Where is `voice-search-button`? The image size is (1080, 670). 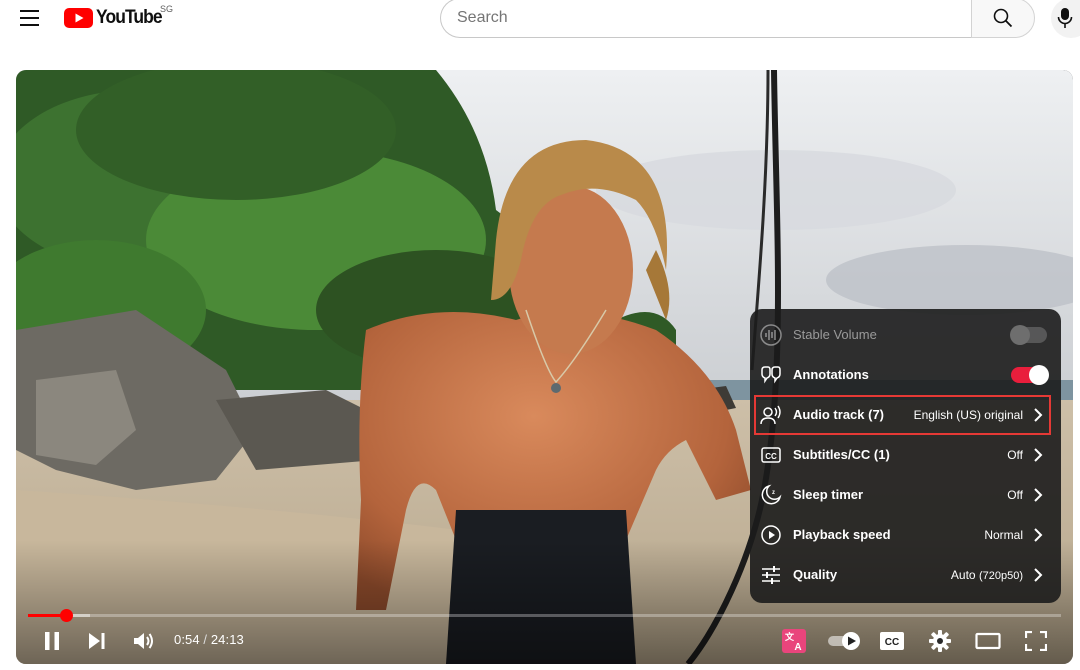
voice-search-button is located at coordinates (1065, 19).